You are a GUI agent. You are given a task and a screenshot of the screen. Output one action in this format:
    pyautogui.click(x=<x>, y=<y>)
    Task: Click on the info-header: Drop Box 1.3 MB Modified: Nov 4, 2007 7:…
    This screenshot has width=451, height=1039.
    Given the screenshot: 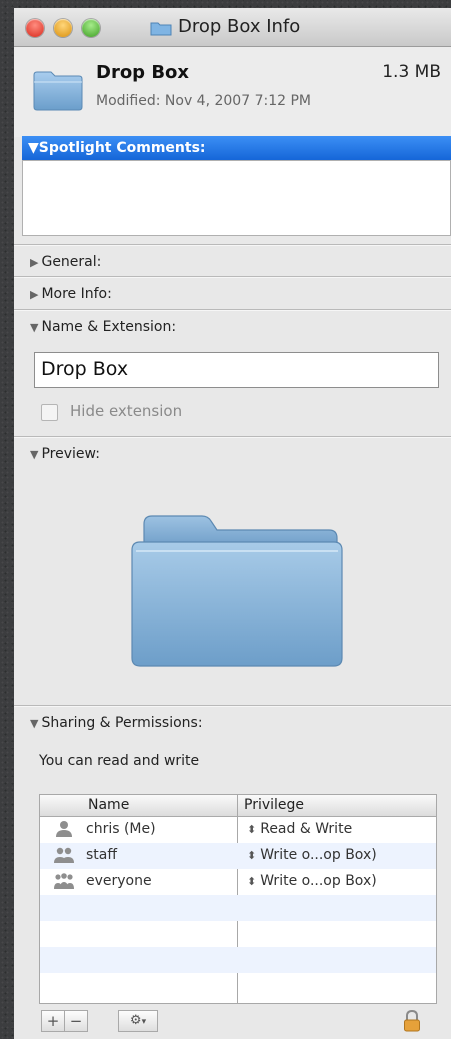 What is the action you would take?
    pyautogui.click(x=232, y=92)
    